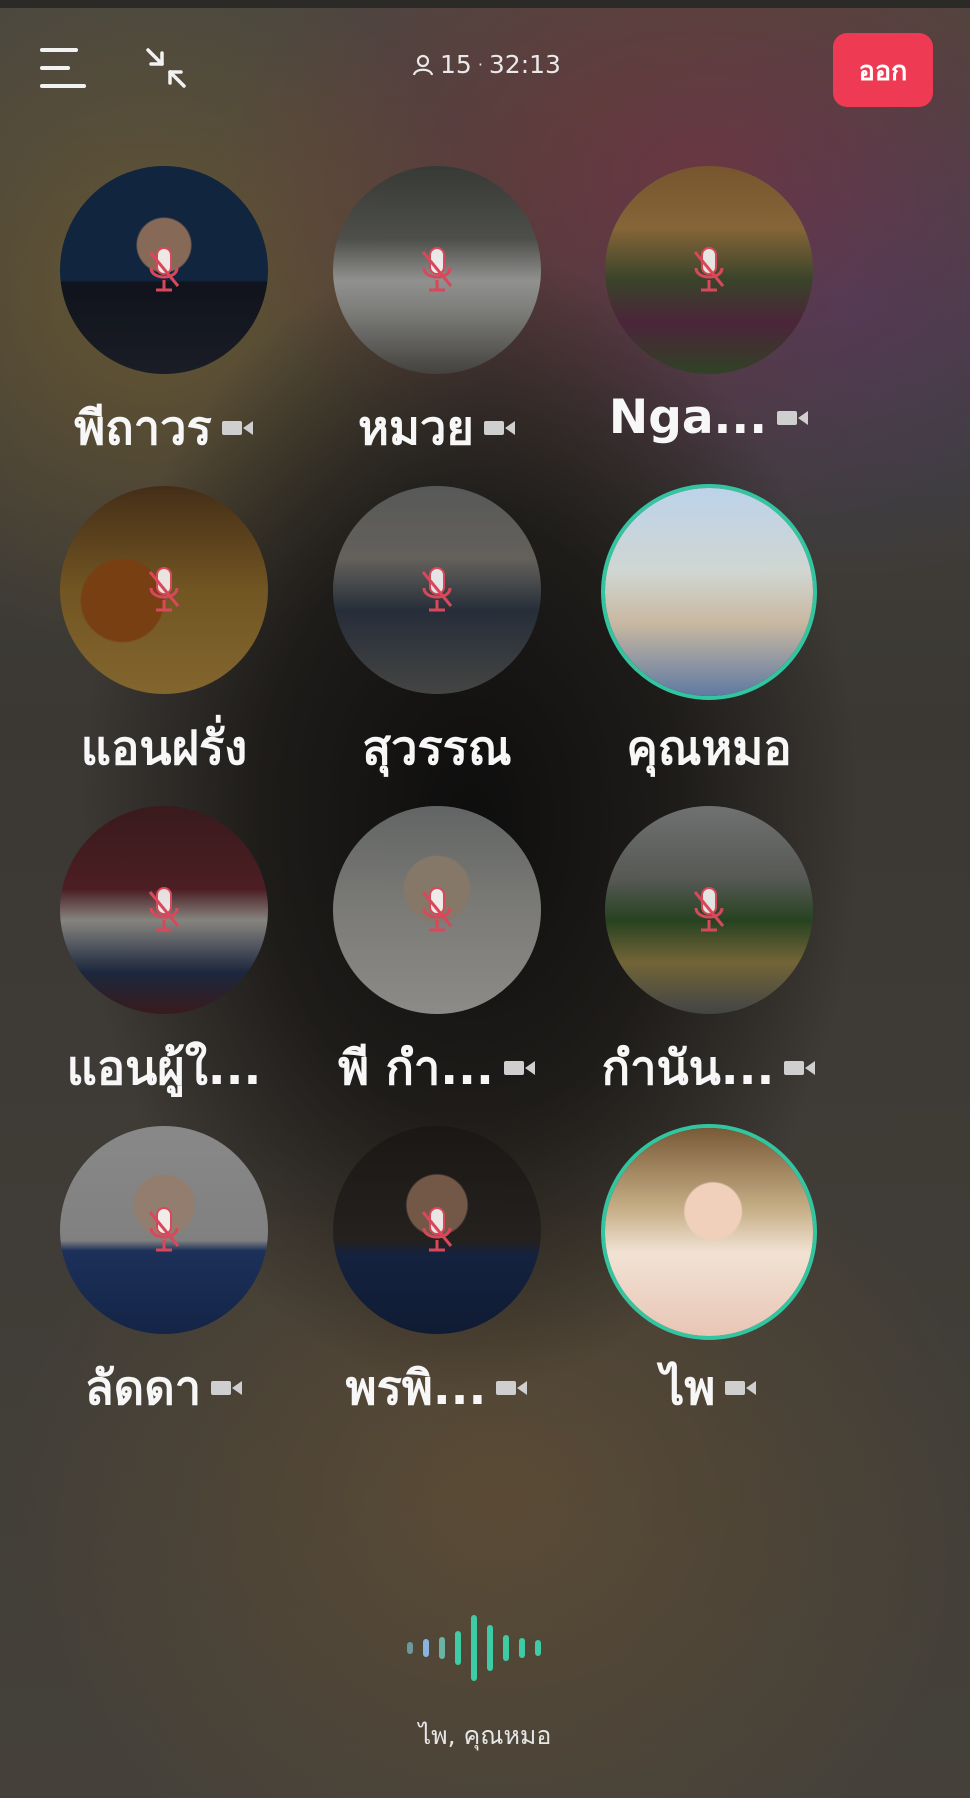 This screenshot has height=1798, width=970. I want to click on call-duration: 32:13, so click(524, 64).